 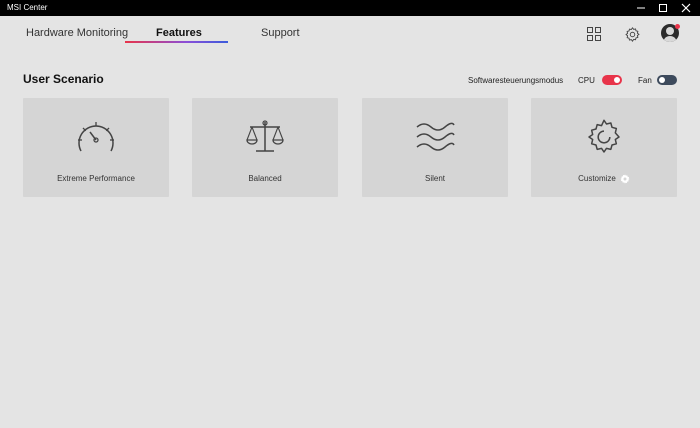 I want to click on maximize-button, so click(x=663, y=8).